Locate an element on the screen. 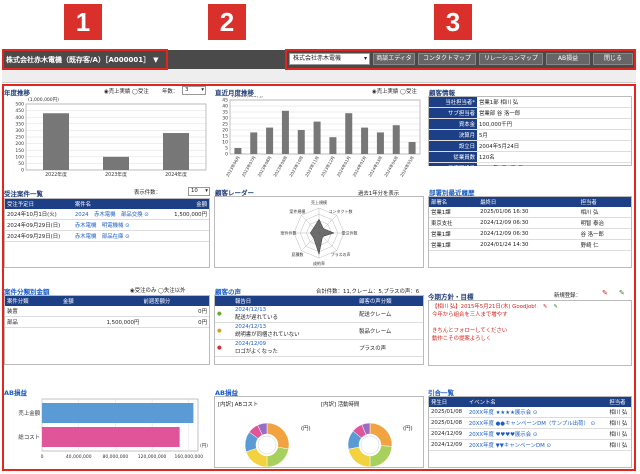  sub-toolbar is located at coordinates (319, 76).